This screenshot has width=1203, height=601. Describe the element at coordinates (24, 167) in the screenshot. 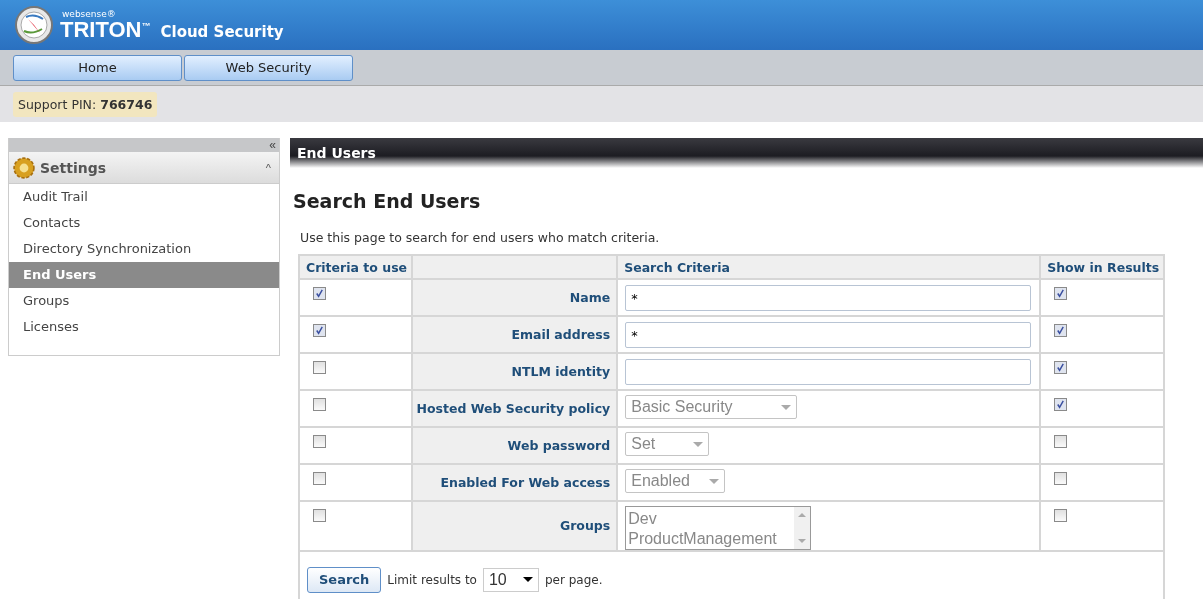

I see `gear-icon` at that location.